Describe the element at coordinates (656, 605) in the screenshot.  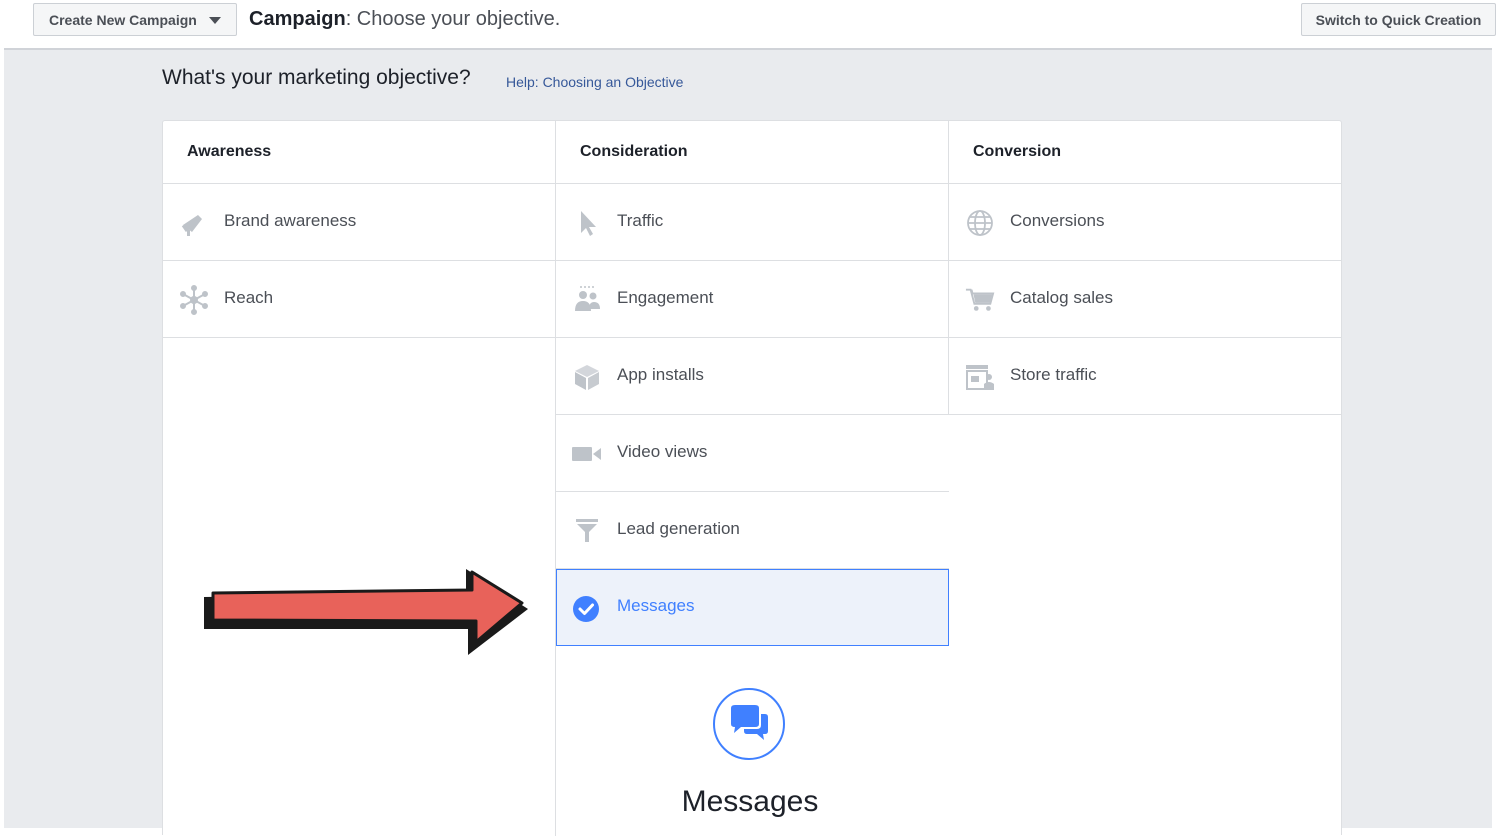
I see `objective-label: Messages` at that location.